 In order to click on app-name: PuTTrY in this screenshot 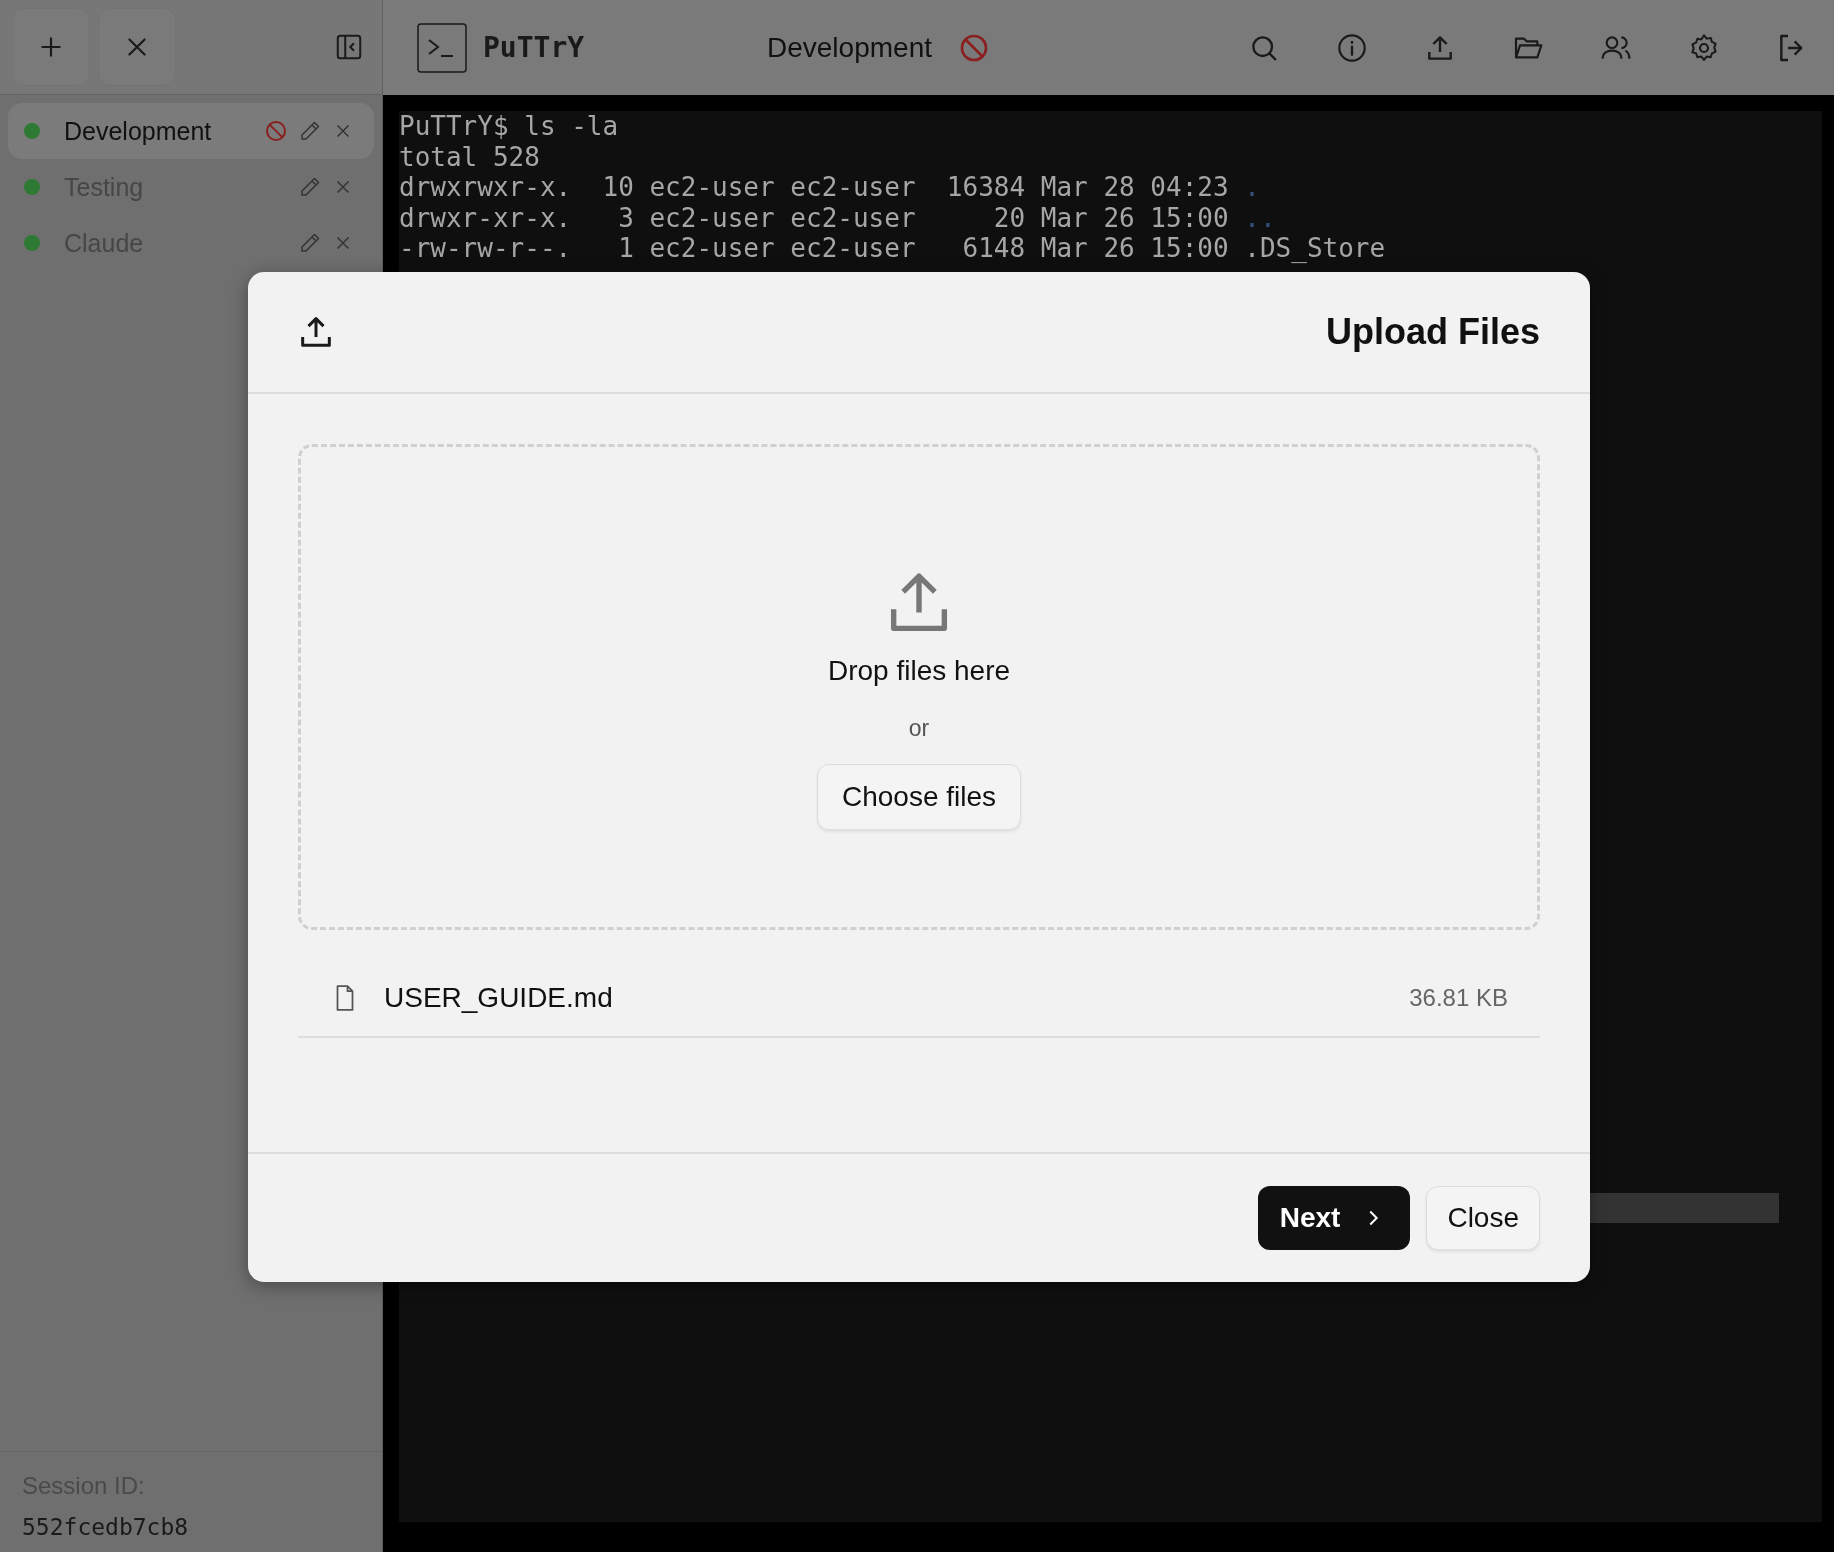, I will do `click(534, 47)`.